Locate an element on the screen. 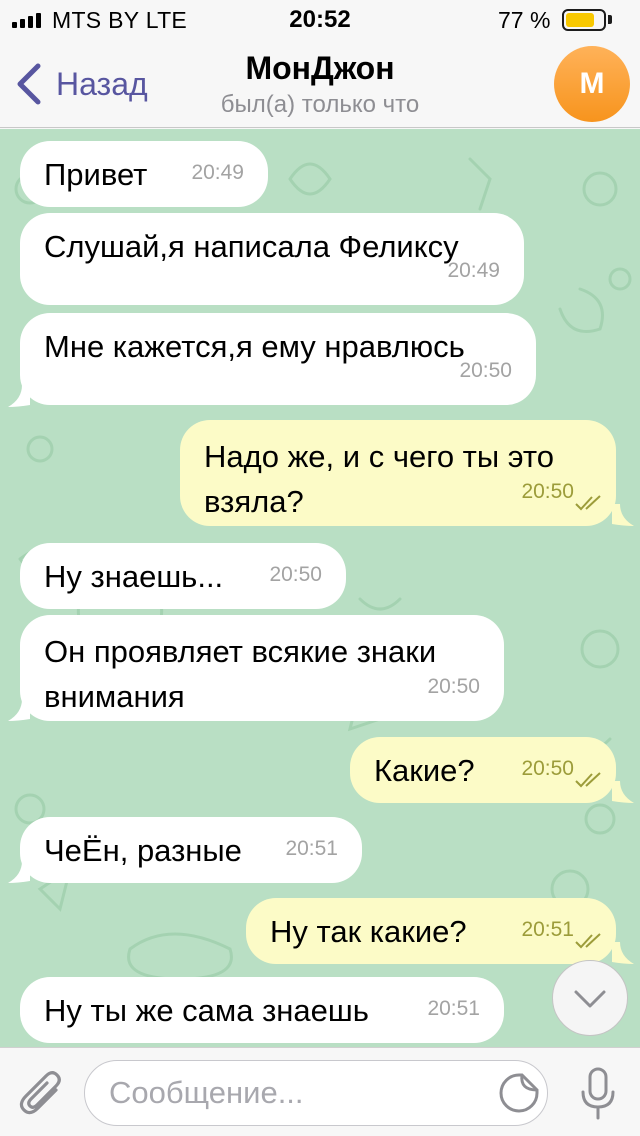  message-bubble: Привет 20:49 is located at coordinates (144, 174).